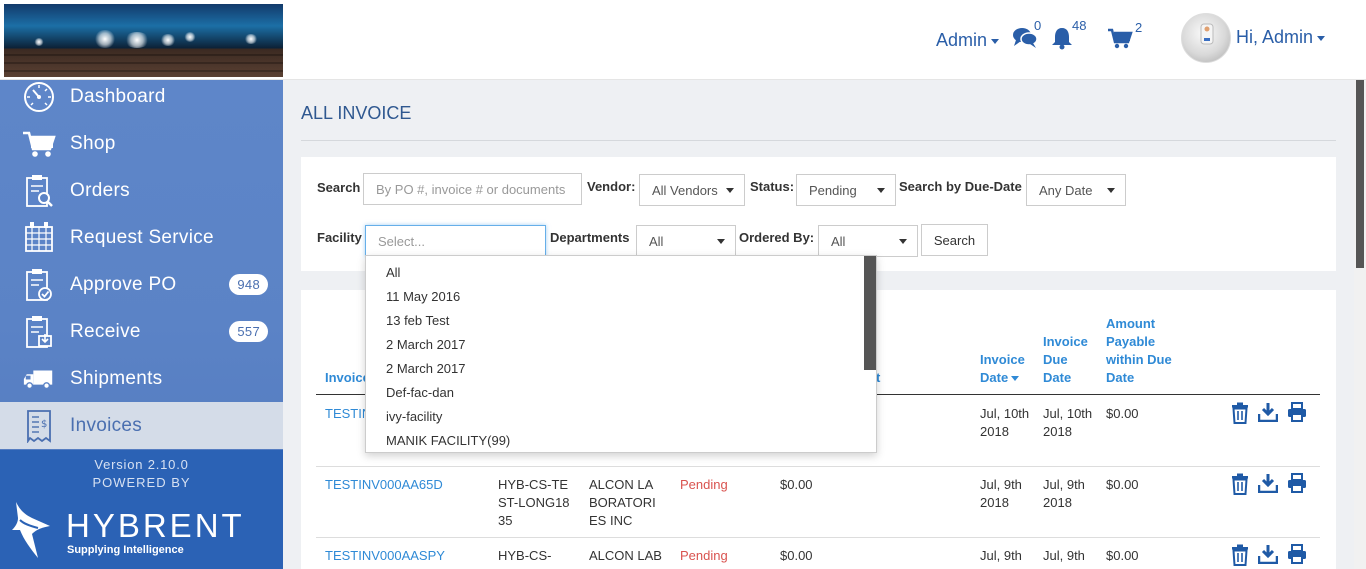 The width and height of the screenshot is (1366, 569). I want to click on request-service-icon, so click(39, 238).